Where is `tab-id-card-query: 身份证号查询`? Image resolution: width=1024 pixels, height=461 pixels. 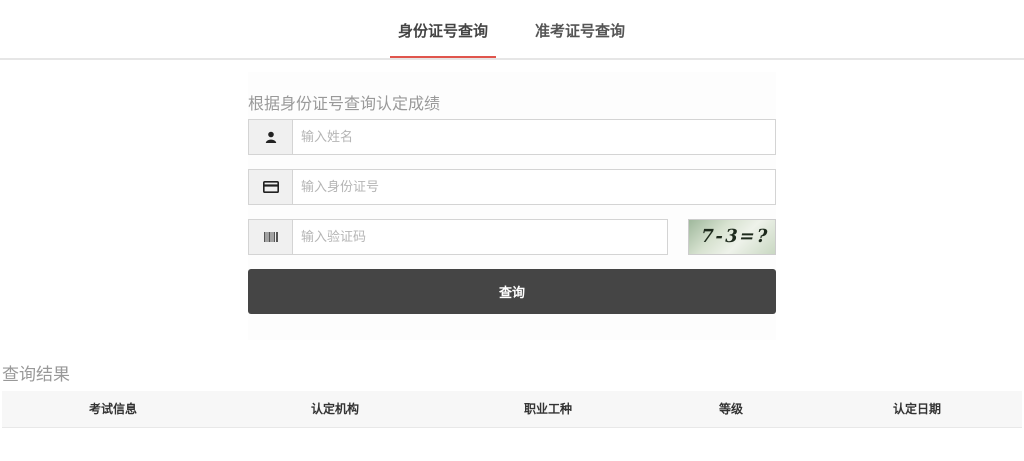 tab-id-card-query: 身份证号查询 is located at coordinates (443, 39).